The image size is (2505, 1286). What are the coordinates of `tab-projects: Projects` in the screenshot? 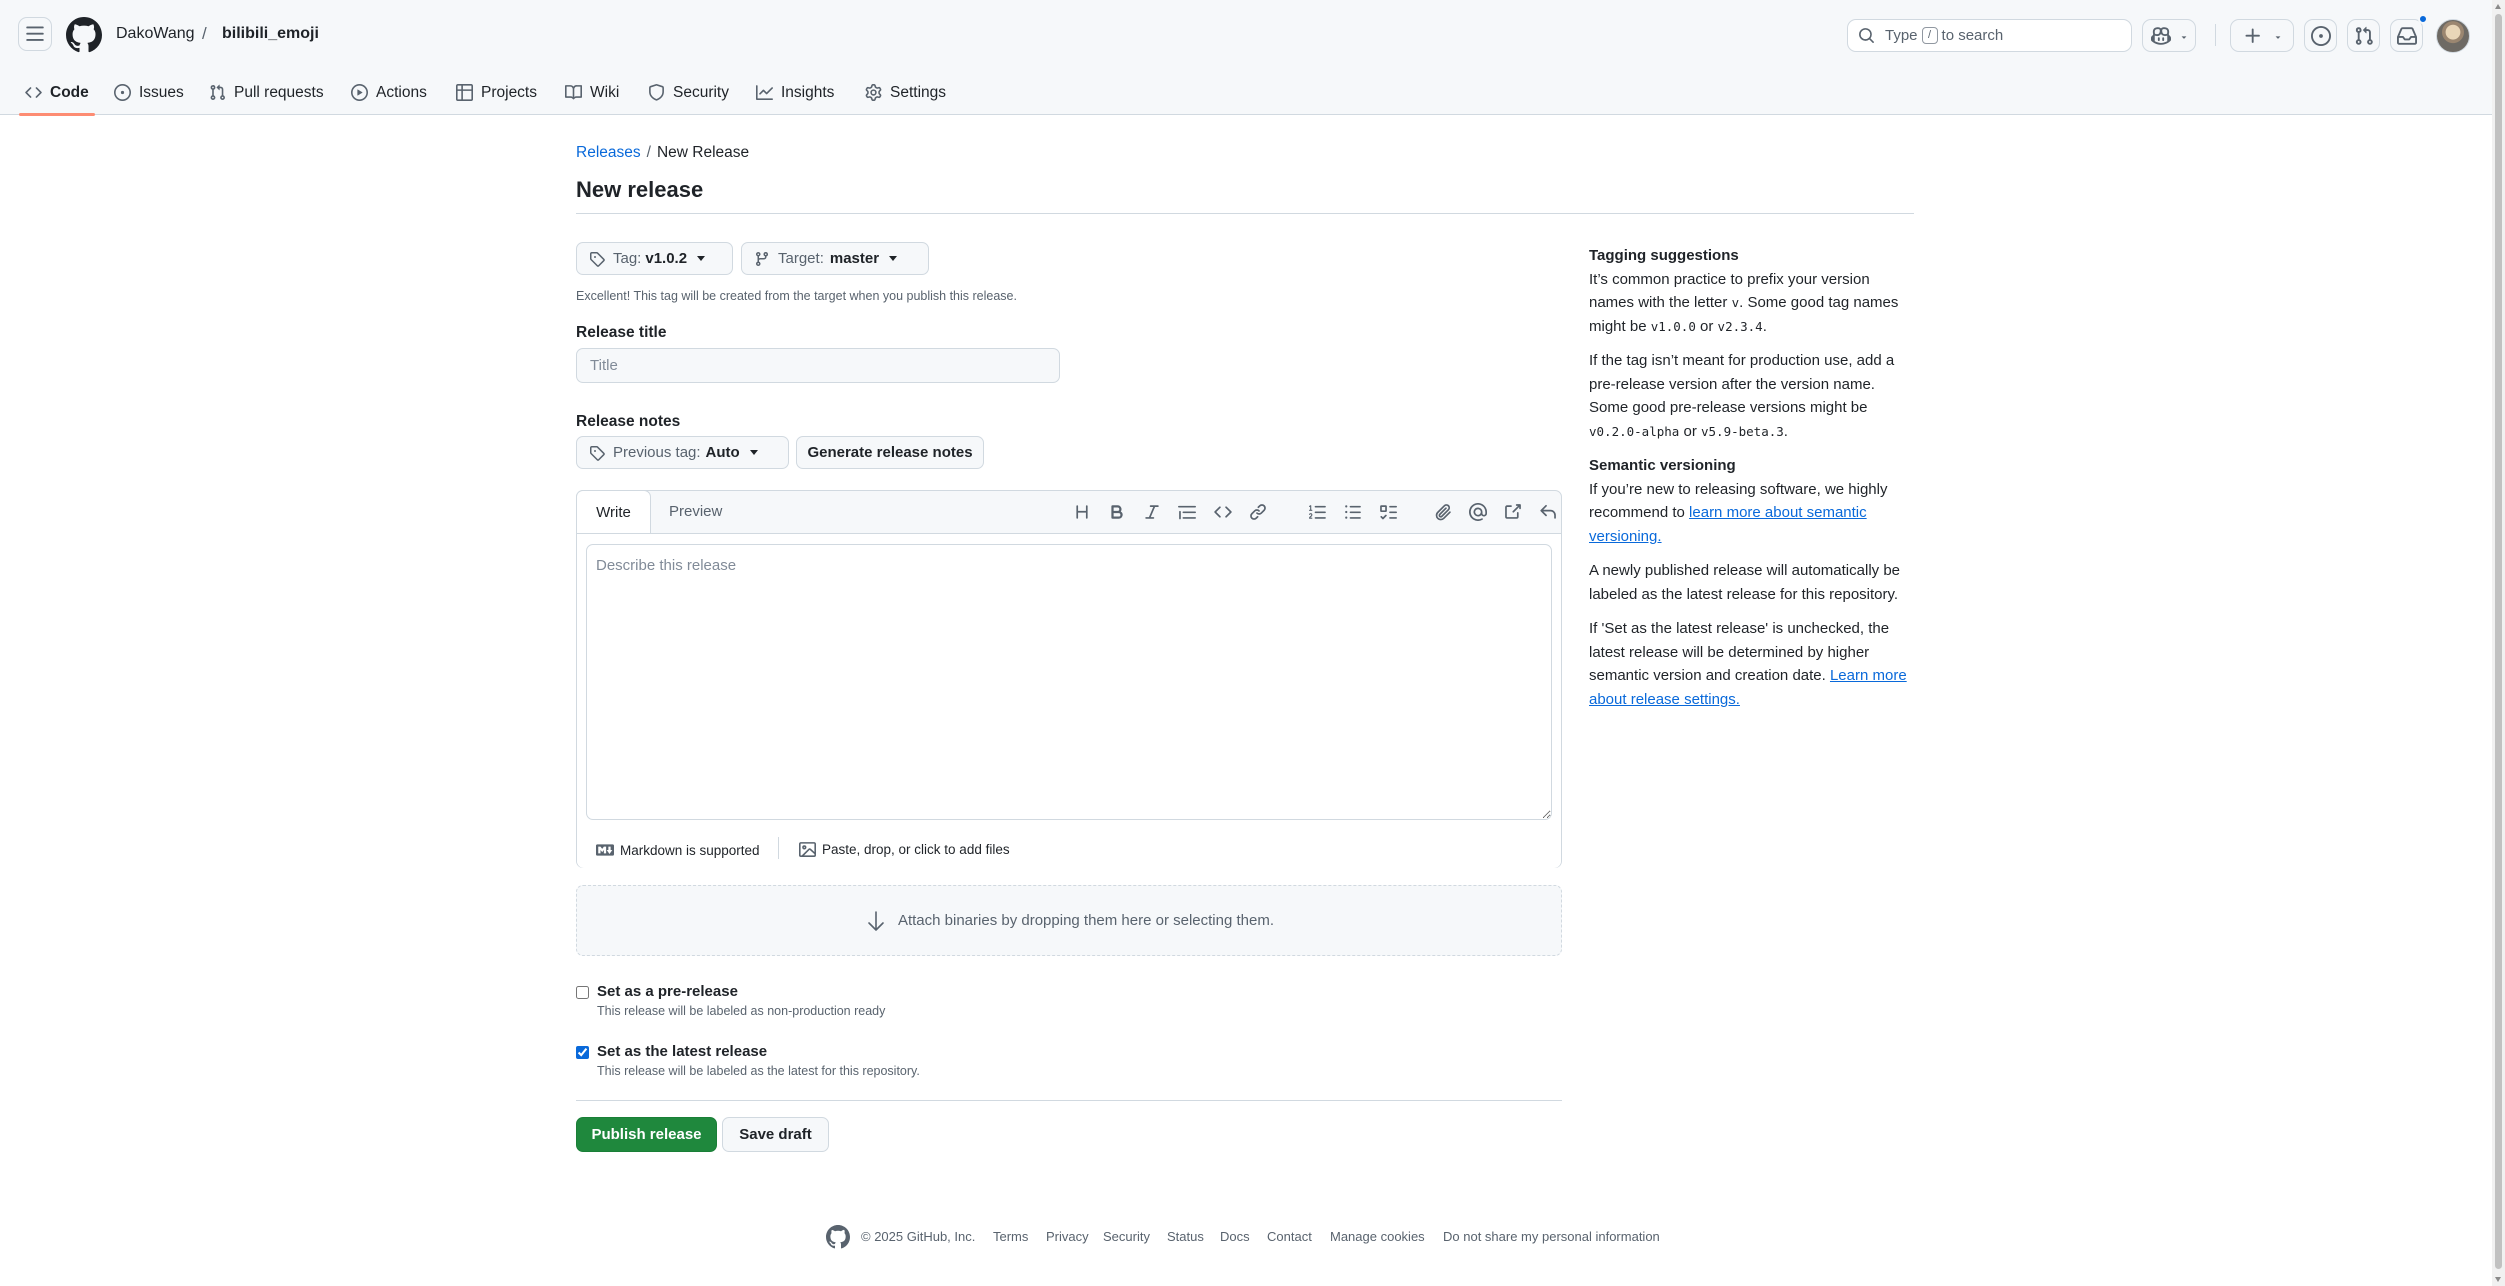 It's located at (496, 92).